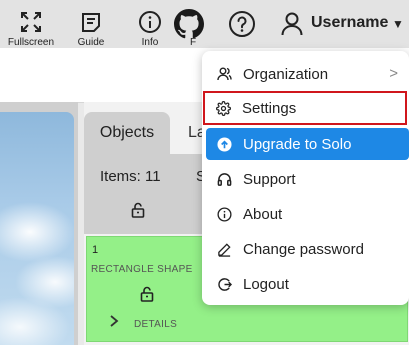 This screenshot has width=409, height=345. What do you see at coordinates (224, 249) in the screenshot?
I see `pencil-icon` at bounding box center [224, 249].